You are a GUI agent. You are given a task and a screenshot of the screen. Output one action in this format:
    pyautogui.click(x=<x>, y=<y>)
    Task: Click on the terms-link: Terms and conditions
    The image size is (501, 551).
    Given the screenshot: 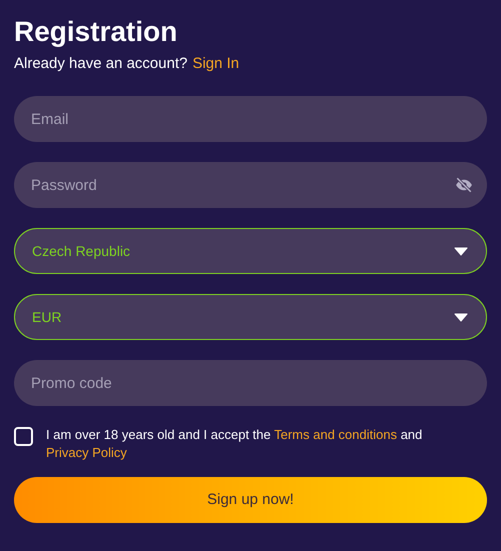 What is the action you would take?
    pyautogui.click(x=335, y=434)
    